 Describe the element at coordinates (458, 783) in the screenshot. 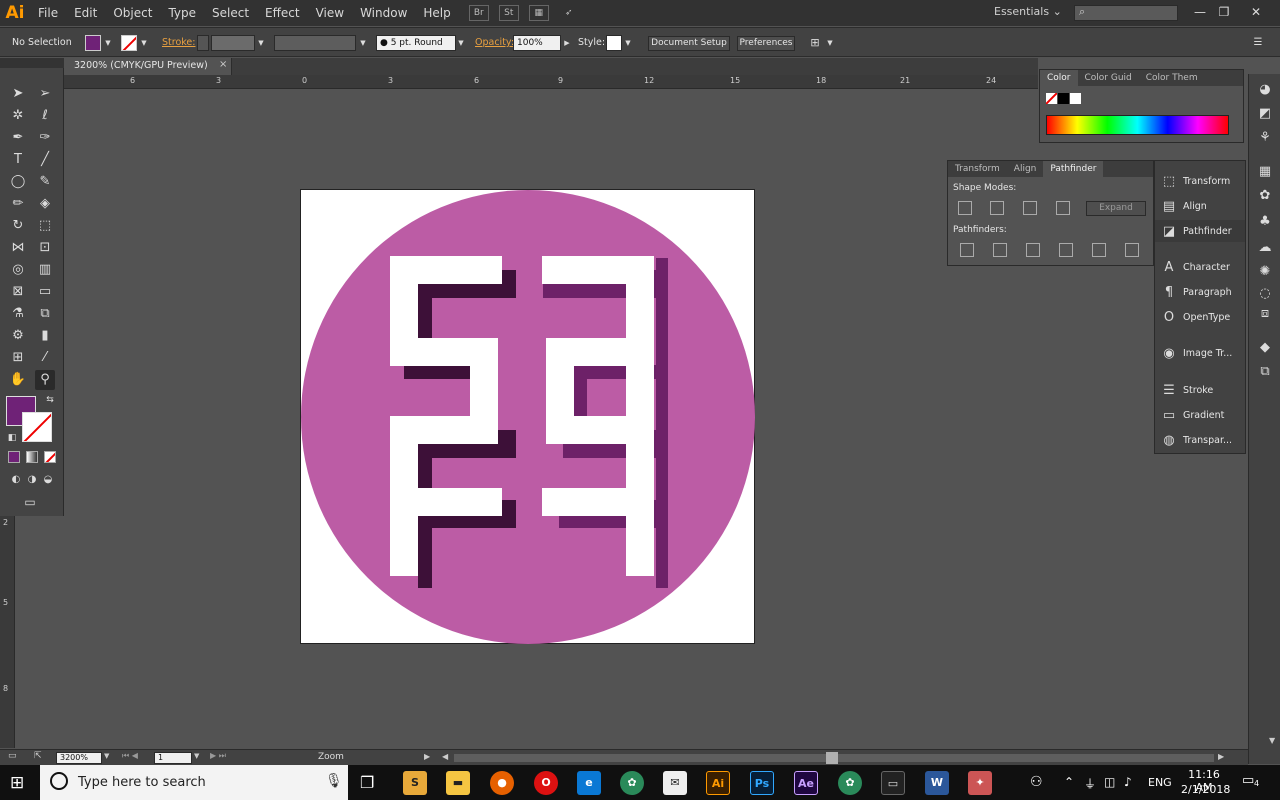

I see `file-explorer-icon: ▬` at that location.